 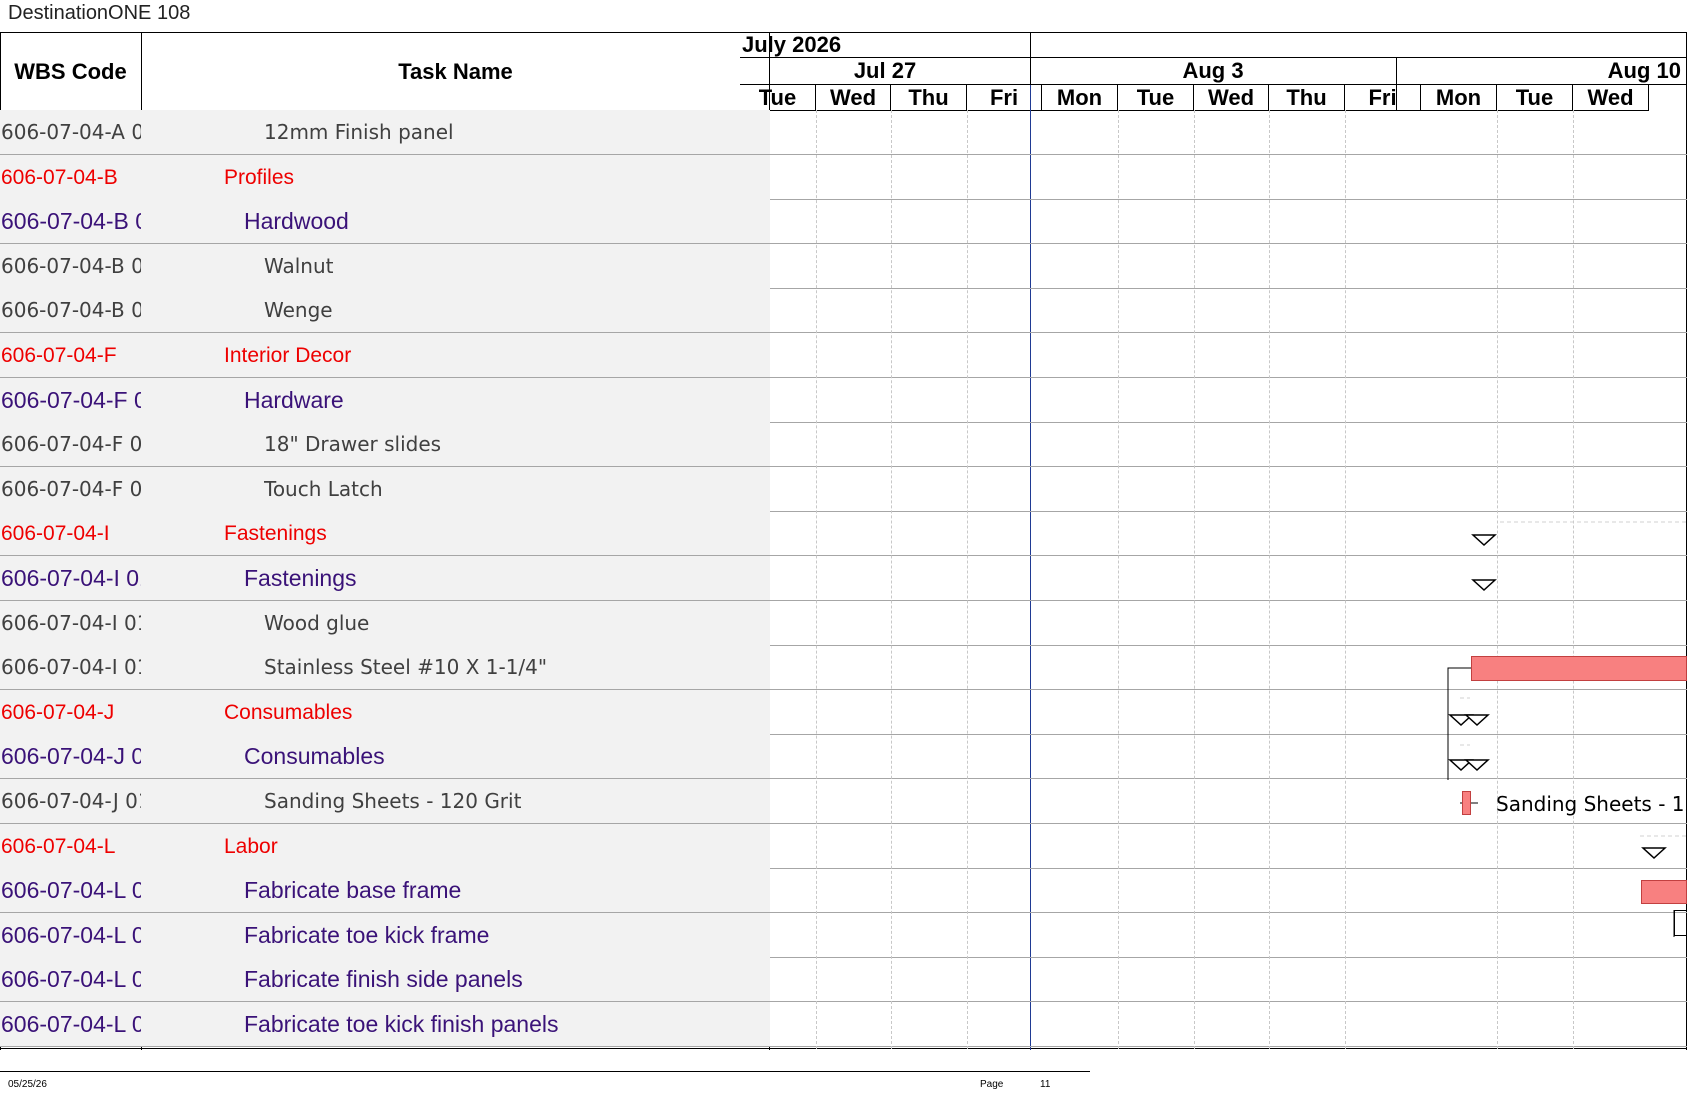 What do you see at coordinates (516, 623) in the screenshot?
I see `task-name-cell: Wood glue` at bounding box center [516, 623].